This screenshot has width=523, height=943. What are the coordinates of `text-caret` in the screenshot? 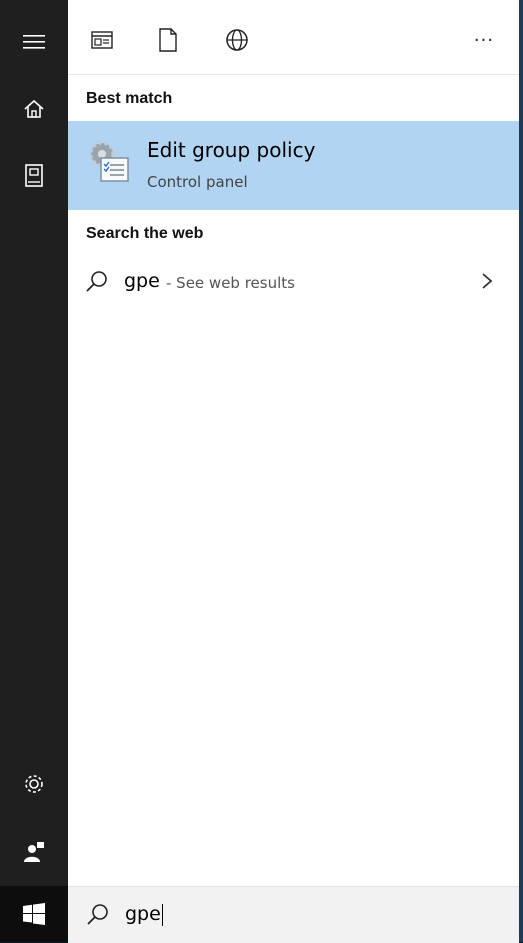 It's located at (162, 914).